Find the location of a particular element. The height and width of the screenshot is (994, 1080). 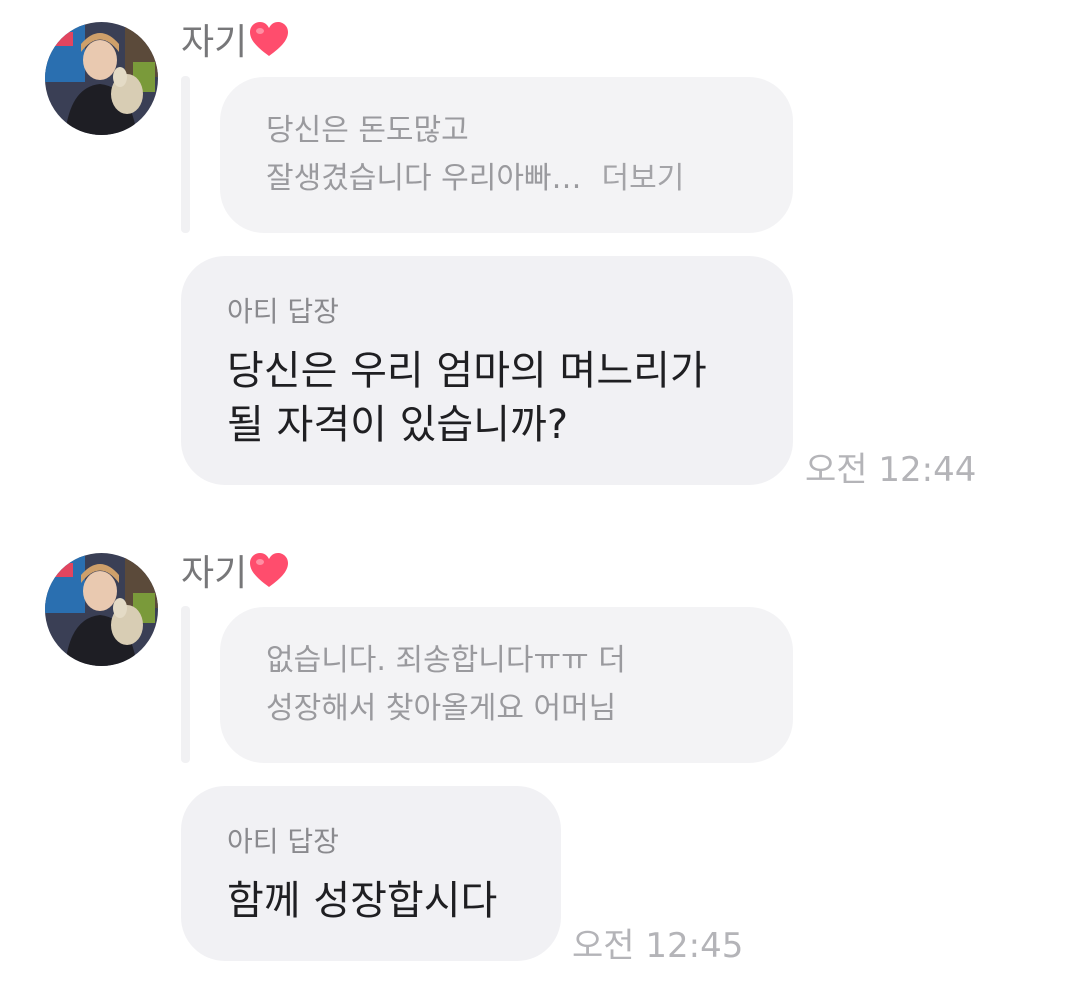

reply-bubble: 아티 답장 함께 성장합시다 is located at coordinates (371, 873).